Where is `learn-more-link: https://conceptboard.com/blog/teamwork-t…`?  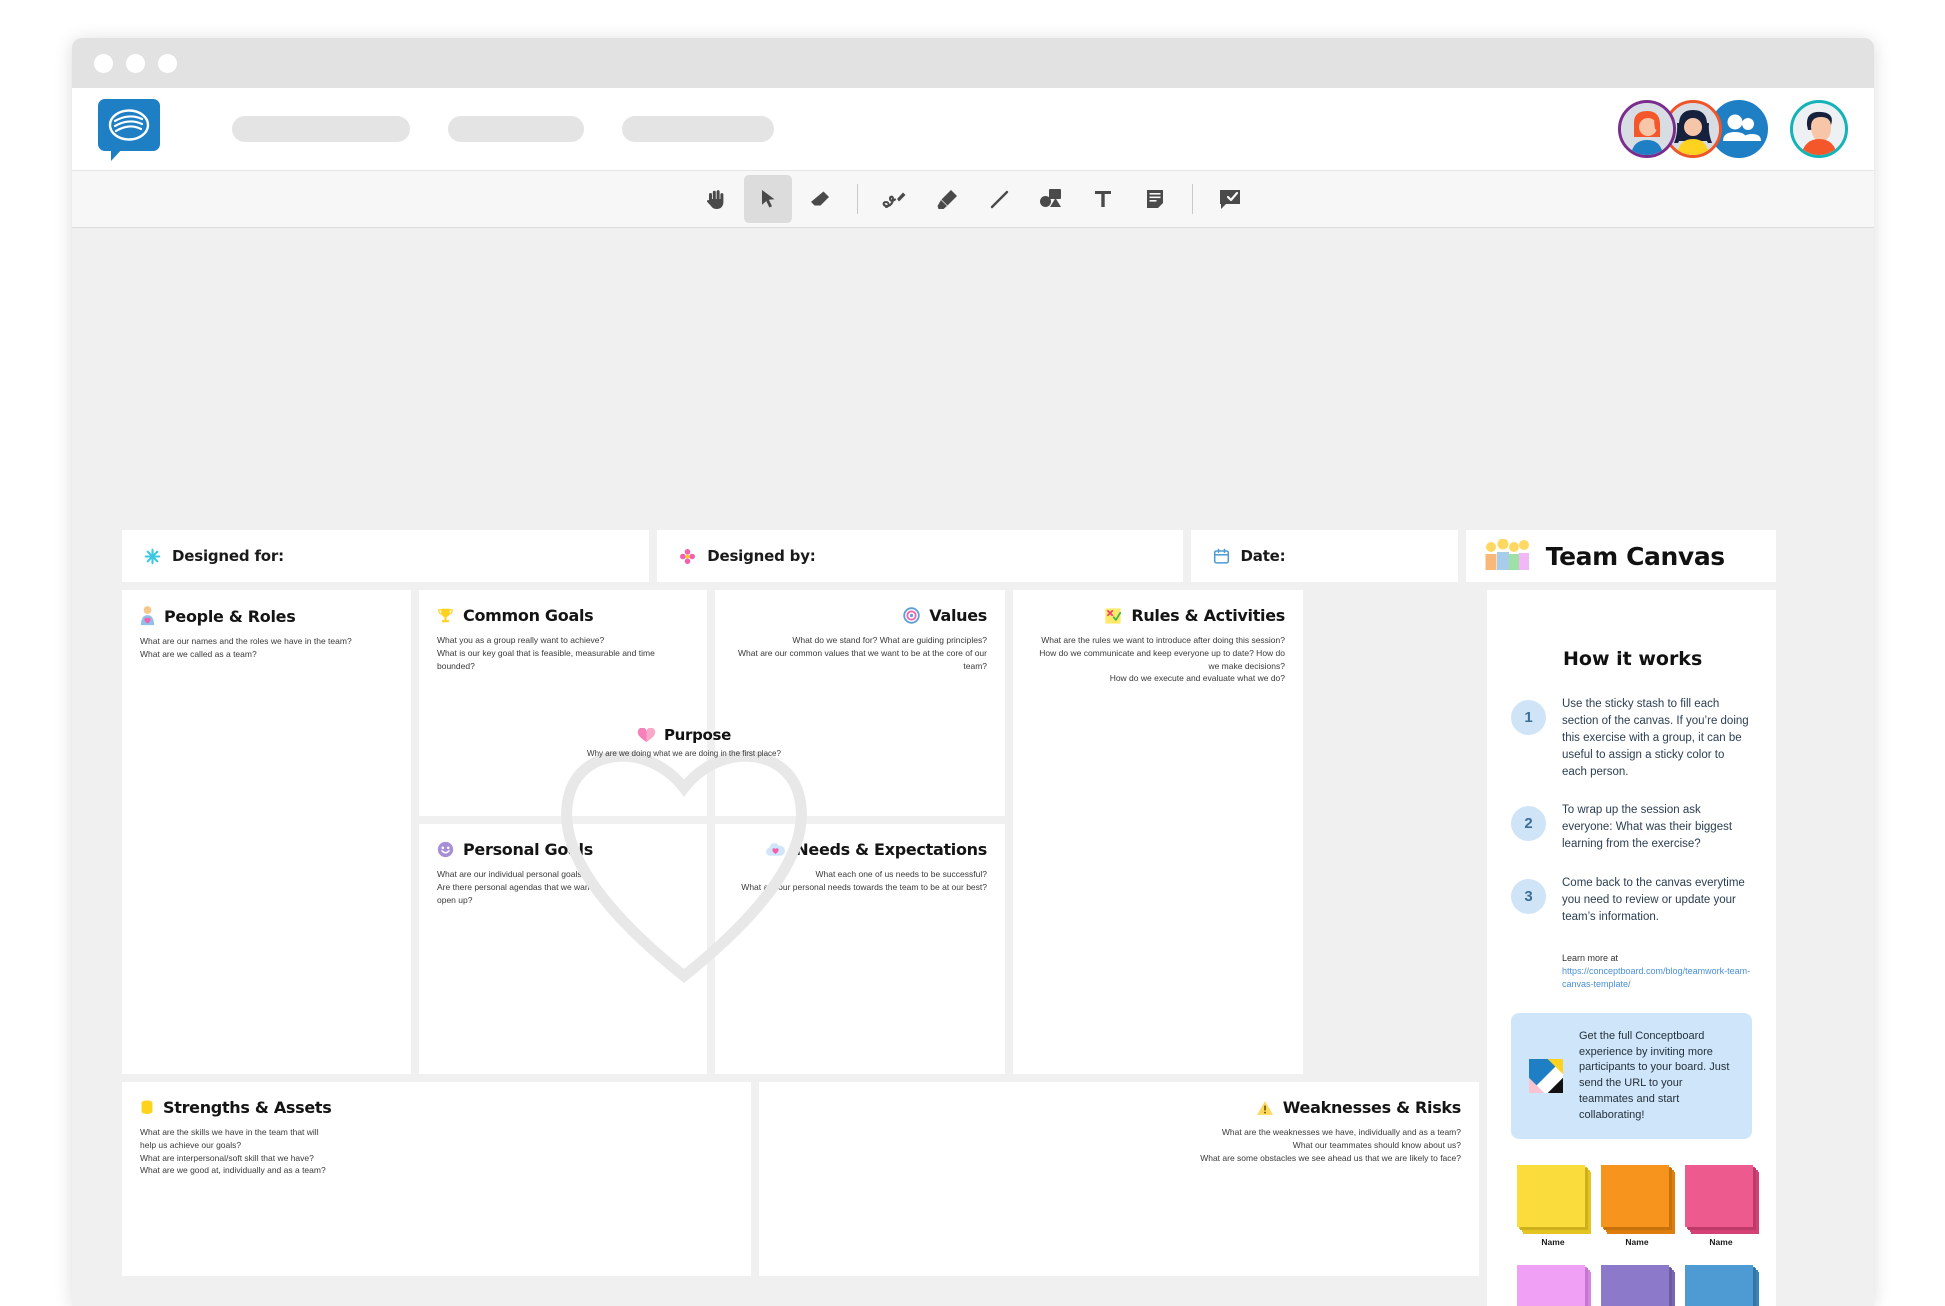 learn-more-link: https://conceptboard.com/blog/teamwork-t… is located at coordinates (1656, 977).